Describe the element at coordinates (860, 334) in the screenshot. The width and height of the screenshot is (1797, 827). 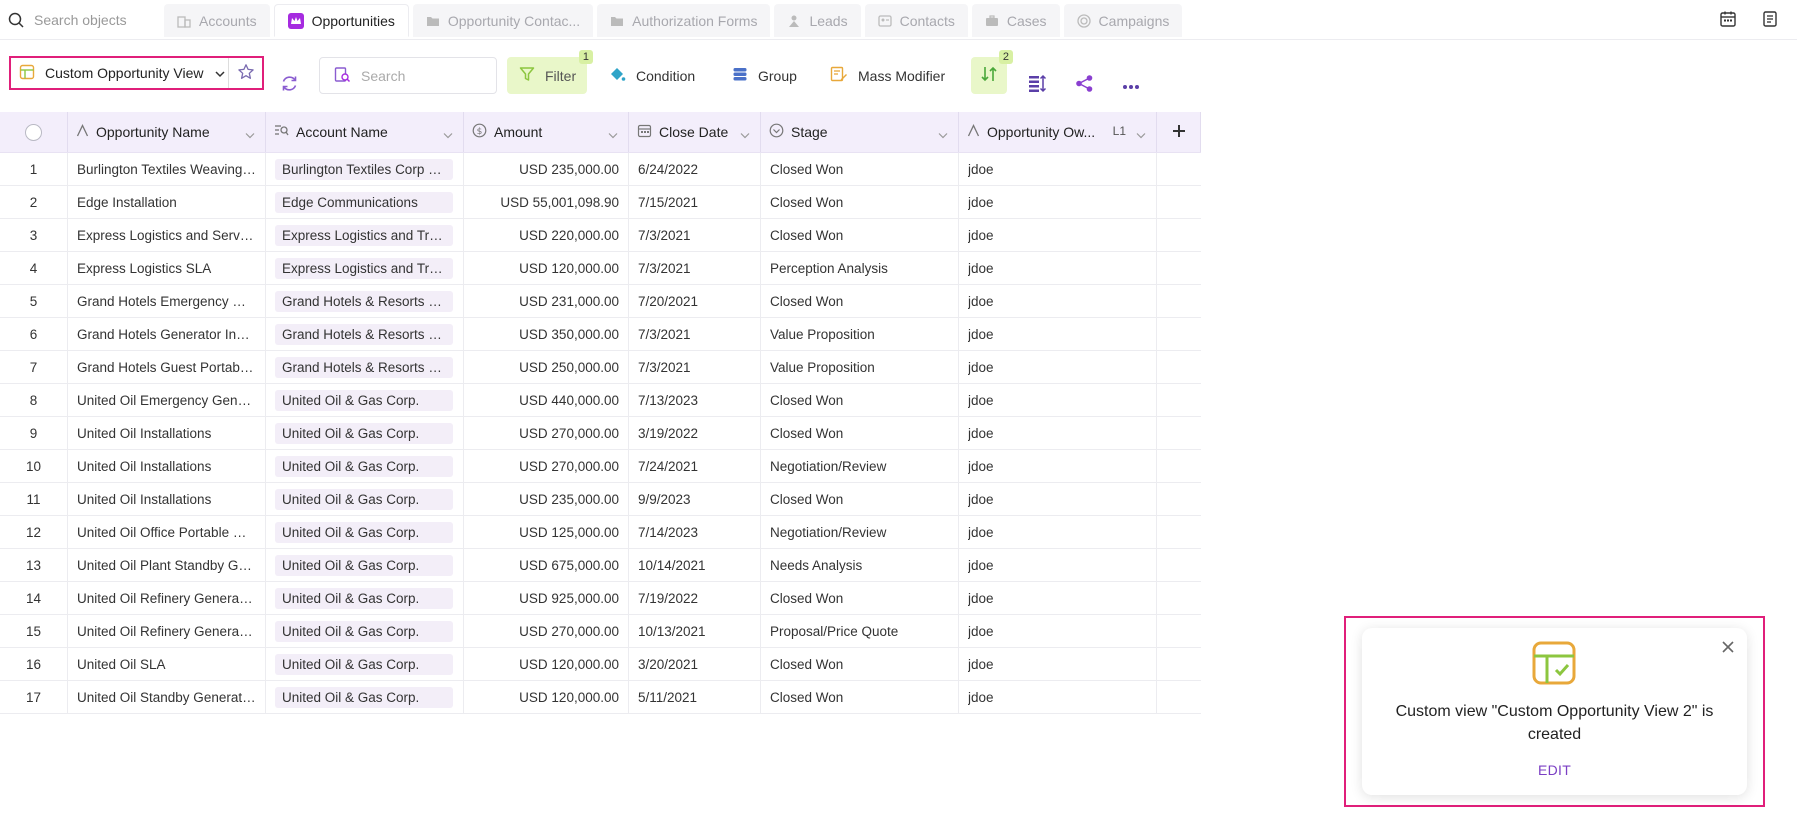
I see `stage-cell: Value Proposition` at that location.